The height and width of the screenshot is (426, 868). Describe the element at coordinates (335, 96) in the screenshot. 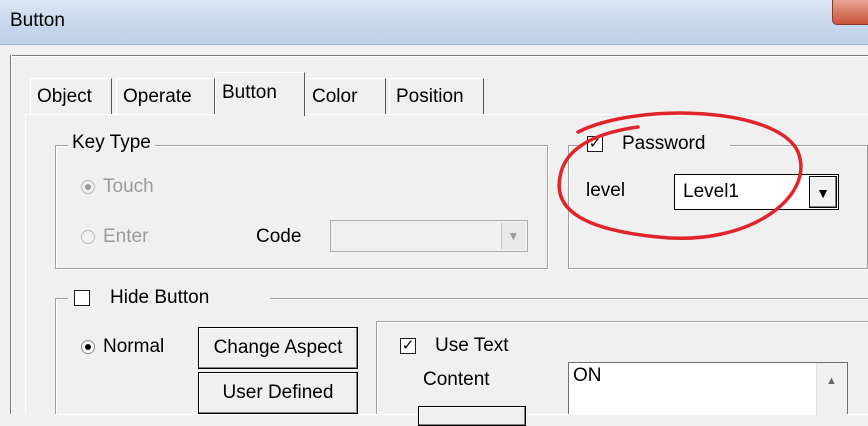

I see `tab-color-label: Color` at that location.